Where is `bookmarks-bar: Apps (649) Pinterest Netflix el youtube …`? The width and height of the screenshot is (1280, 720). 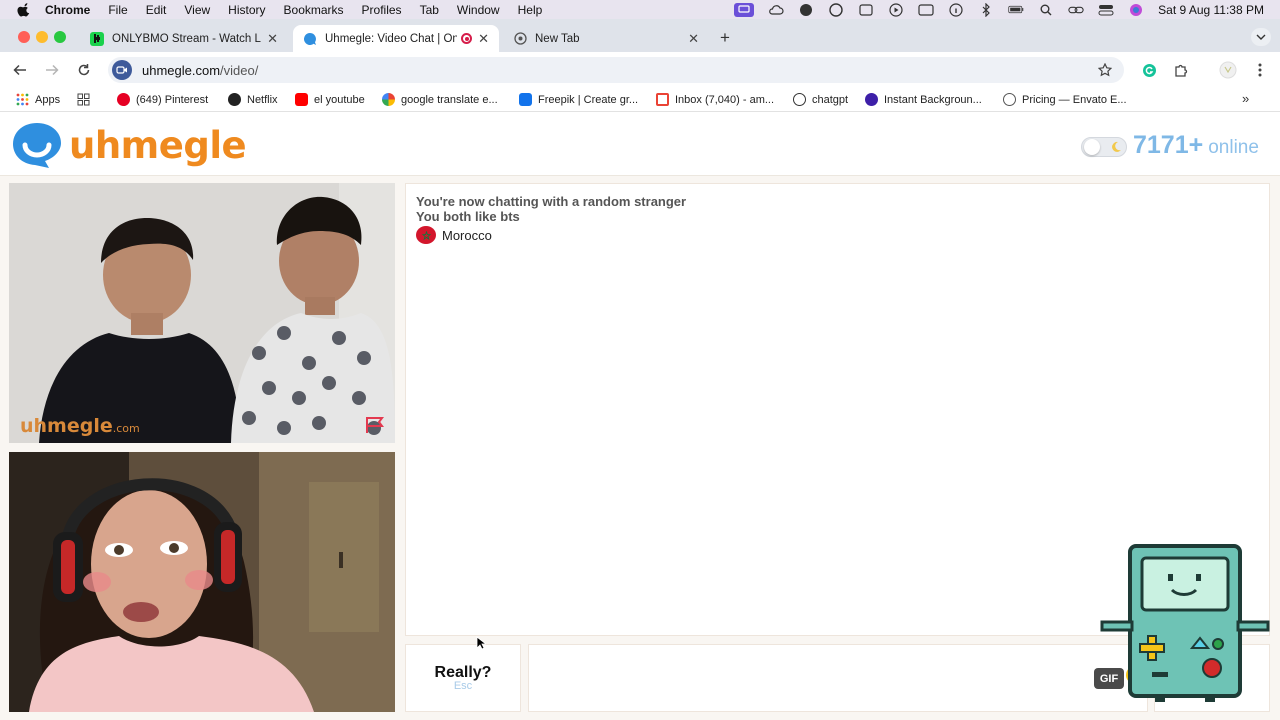 bookmarks-bar: Apps (649) Pinterest Netflix el youtube … is located at coordinates (640, 100).